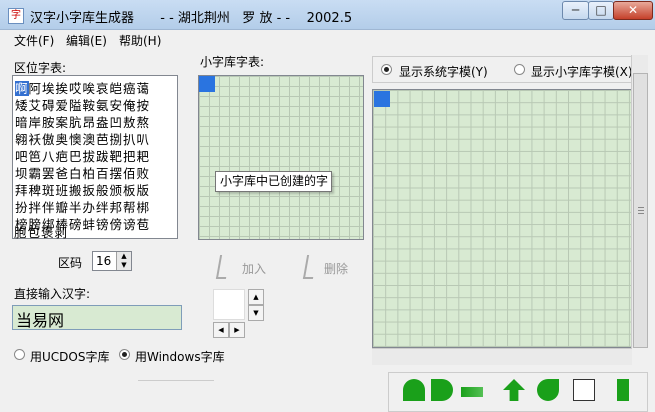 This screenshot has width=655, height=412. I want to click on spin-down-icon: ▼, so click(123, 265).